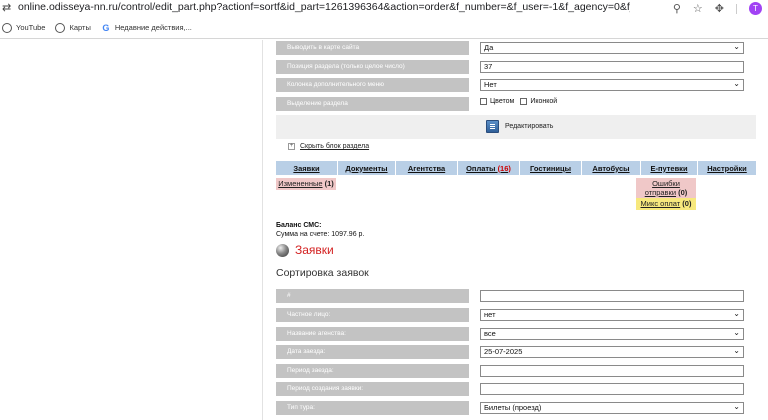 This screenshot has width=768, height=420. I want to click on tab-label: Заявки, so click(306, 168).